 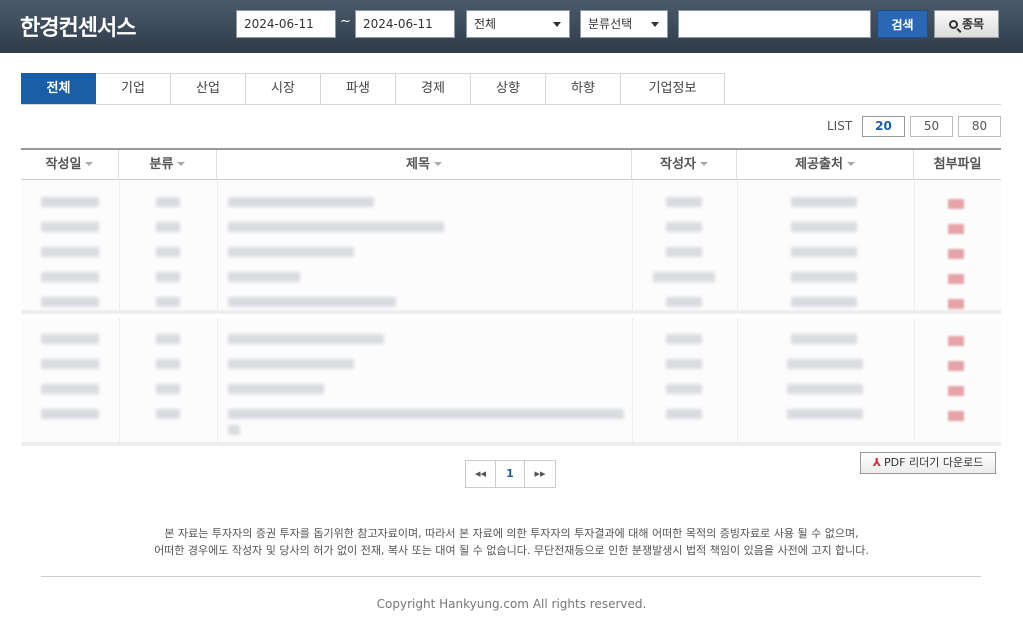 What do you see at coordinates (931, 126) in the screenshot?
I see `list-size-50-button: 50` at bounding box center [931, 126].